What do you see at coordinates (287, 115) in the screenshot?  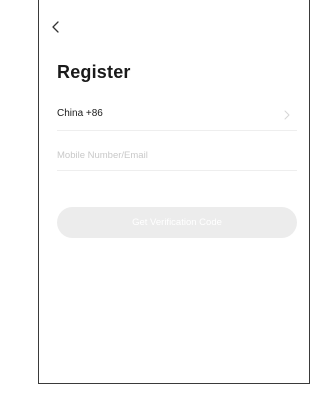 I see `chevron-right-icon` at bounding box center [287, 115].